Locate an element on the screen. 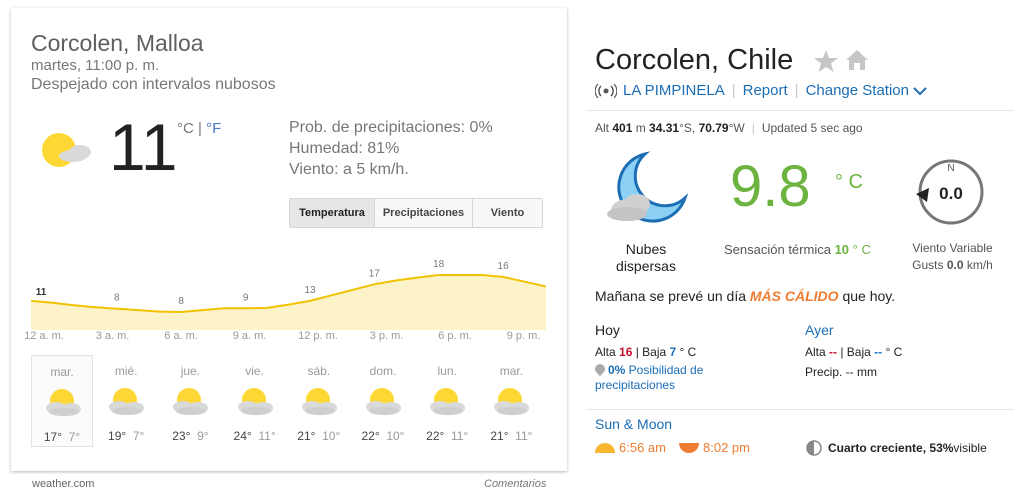 The width and height of the screenshot is (1027, 497). alt-unit: m is located at coordinates (641, 128).